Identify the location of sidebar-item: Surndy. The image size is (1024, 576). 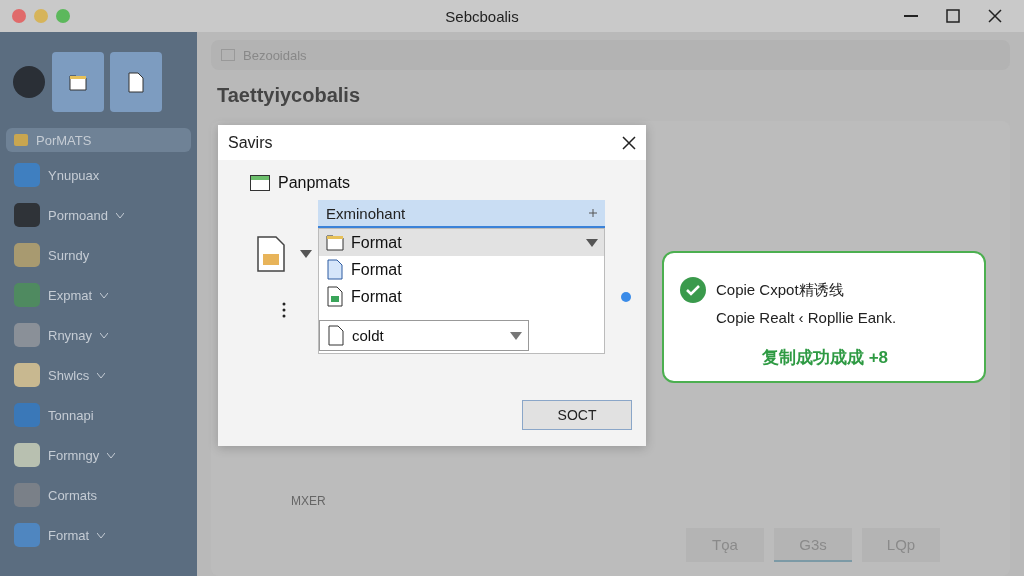
(98, 255).